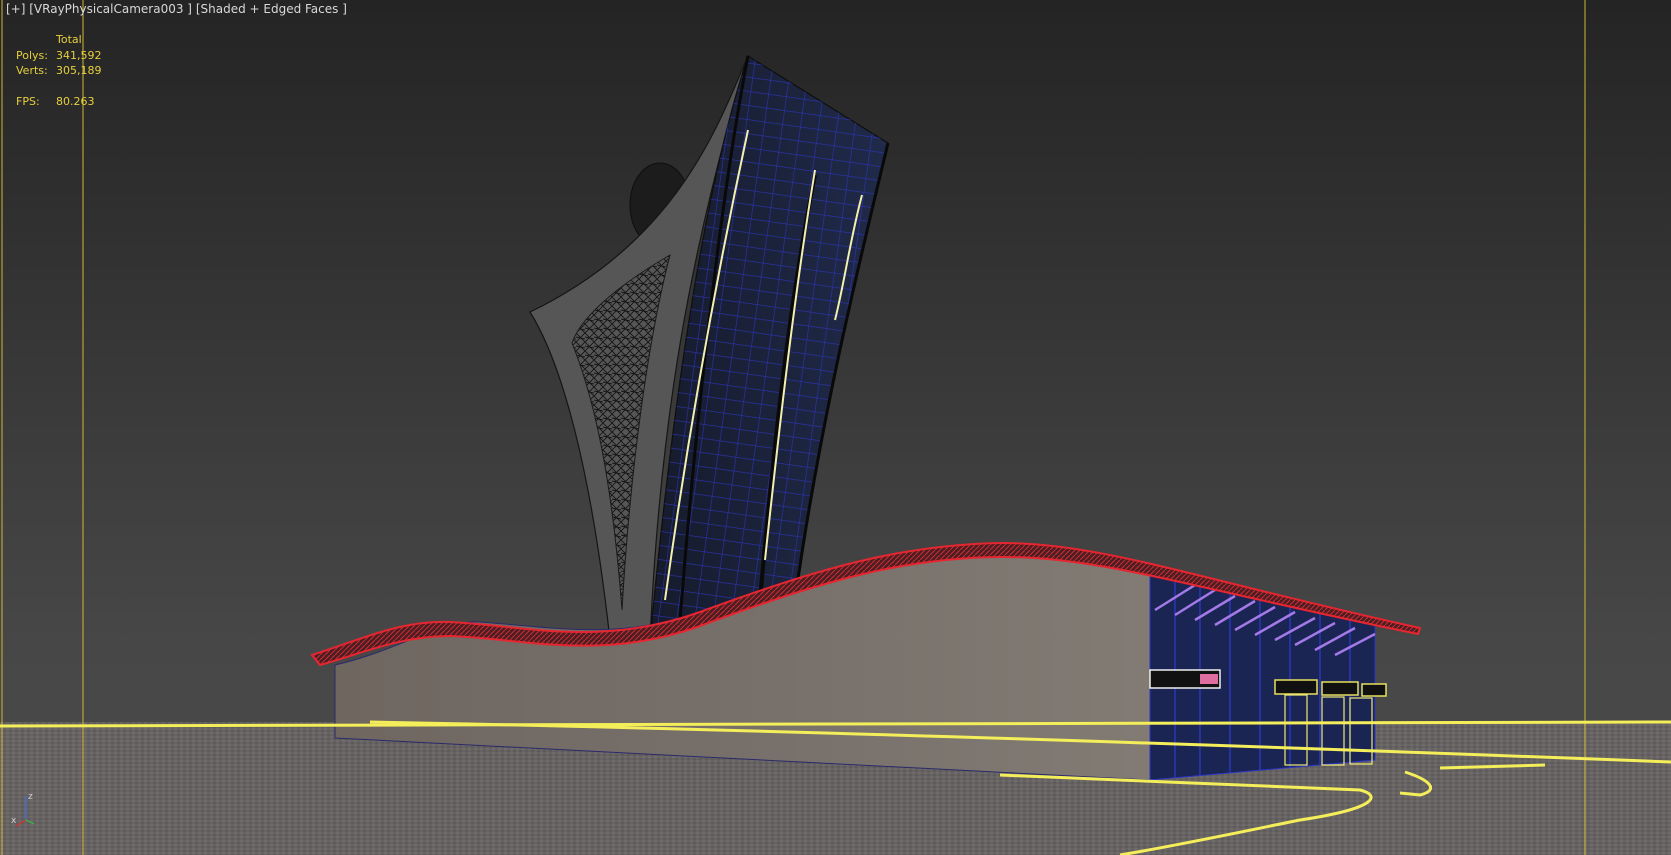 This screenshot has width=1671, height=855. Describe the element at coordinates (110, 9) in the screenshot. I see `camera-selector: [VRayPhysicalCamera003 ]` at that location.